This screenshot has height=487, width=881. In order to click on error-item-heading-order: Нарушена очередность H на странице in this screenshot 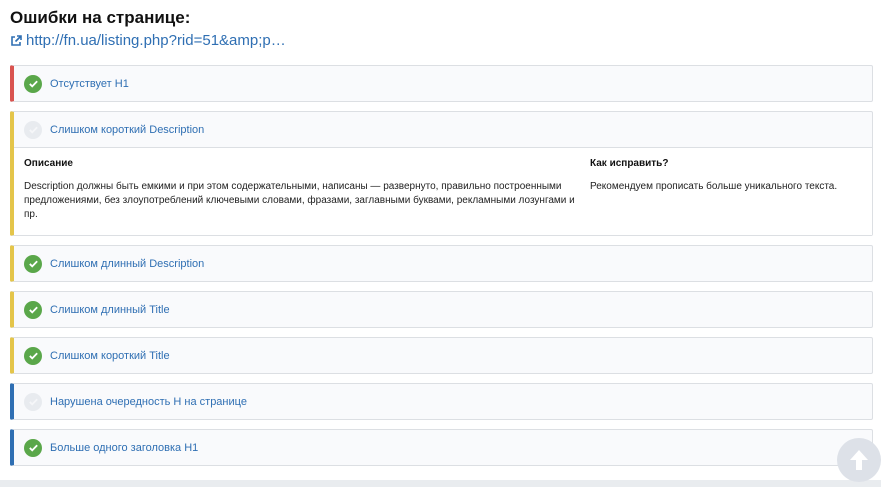, I will do `click(441, 401)`.